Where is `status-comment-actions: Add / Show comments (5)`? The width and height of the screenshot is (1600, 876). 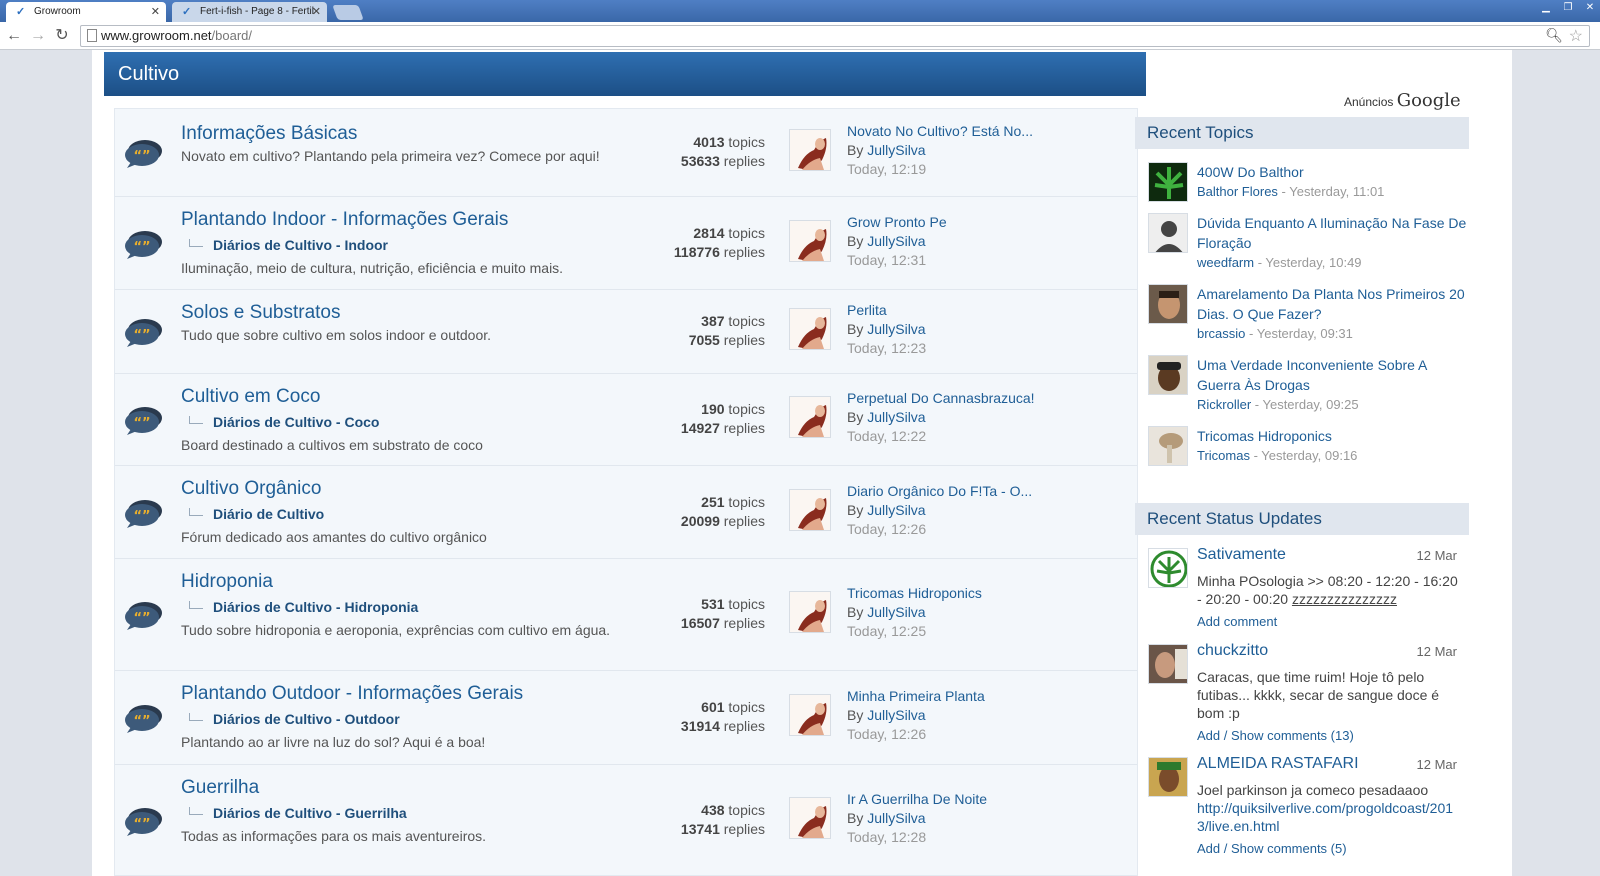
status-comment-actions: Add / Show comments (5) is located at coordinates (1272, 848).